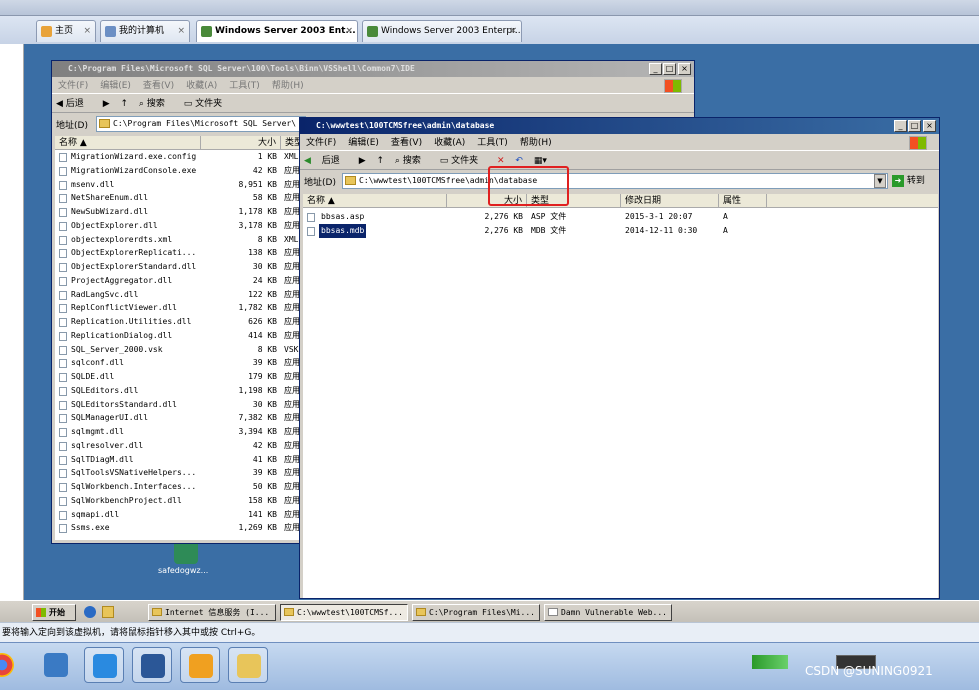 This screenshot has width=979, height=690. Describe the element at coordinates (178, 157) in the screenshot. I see `file-row: MigrationWizard.exe.config 1 KB XML` at that location.